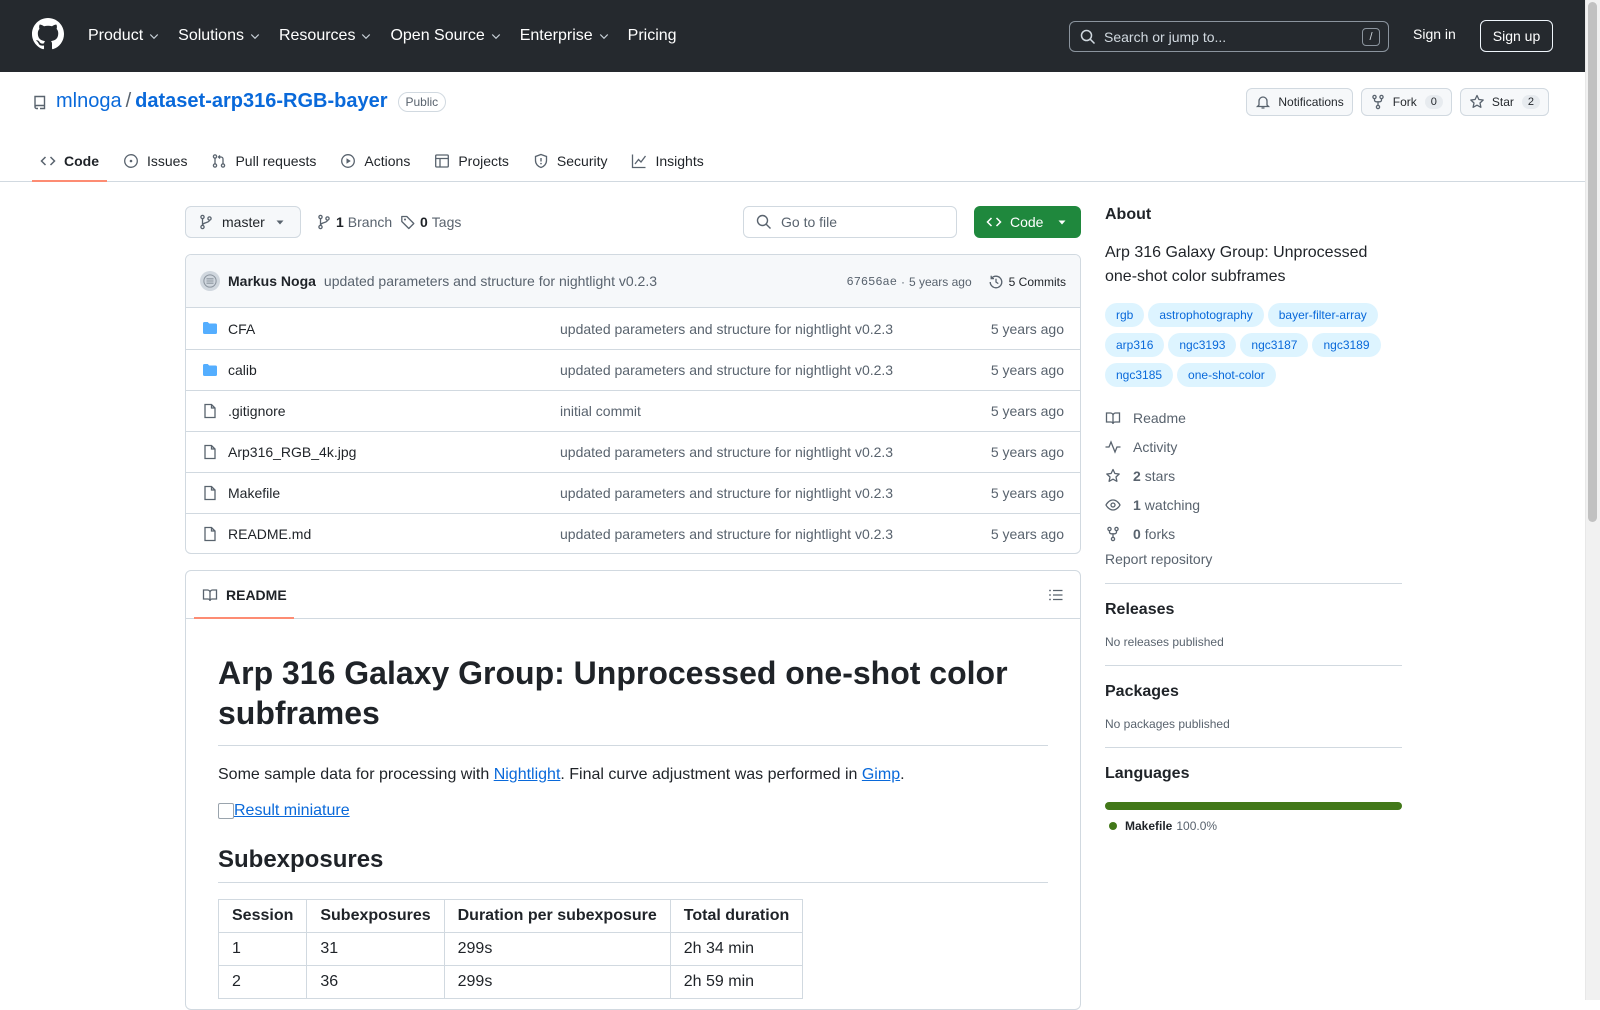 Image resolution: width=1600 pixels, height=1010 pixels. What do you see at coordinates (241, 329) in the screenshot?
I see `file-name-link: CFA` at bounding box center [241, 329].